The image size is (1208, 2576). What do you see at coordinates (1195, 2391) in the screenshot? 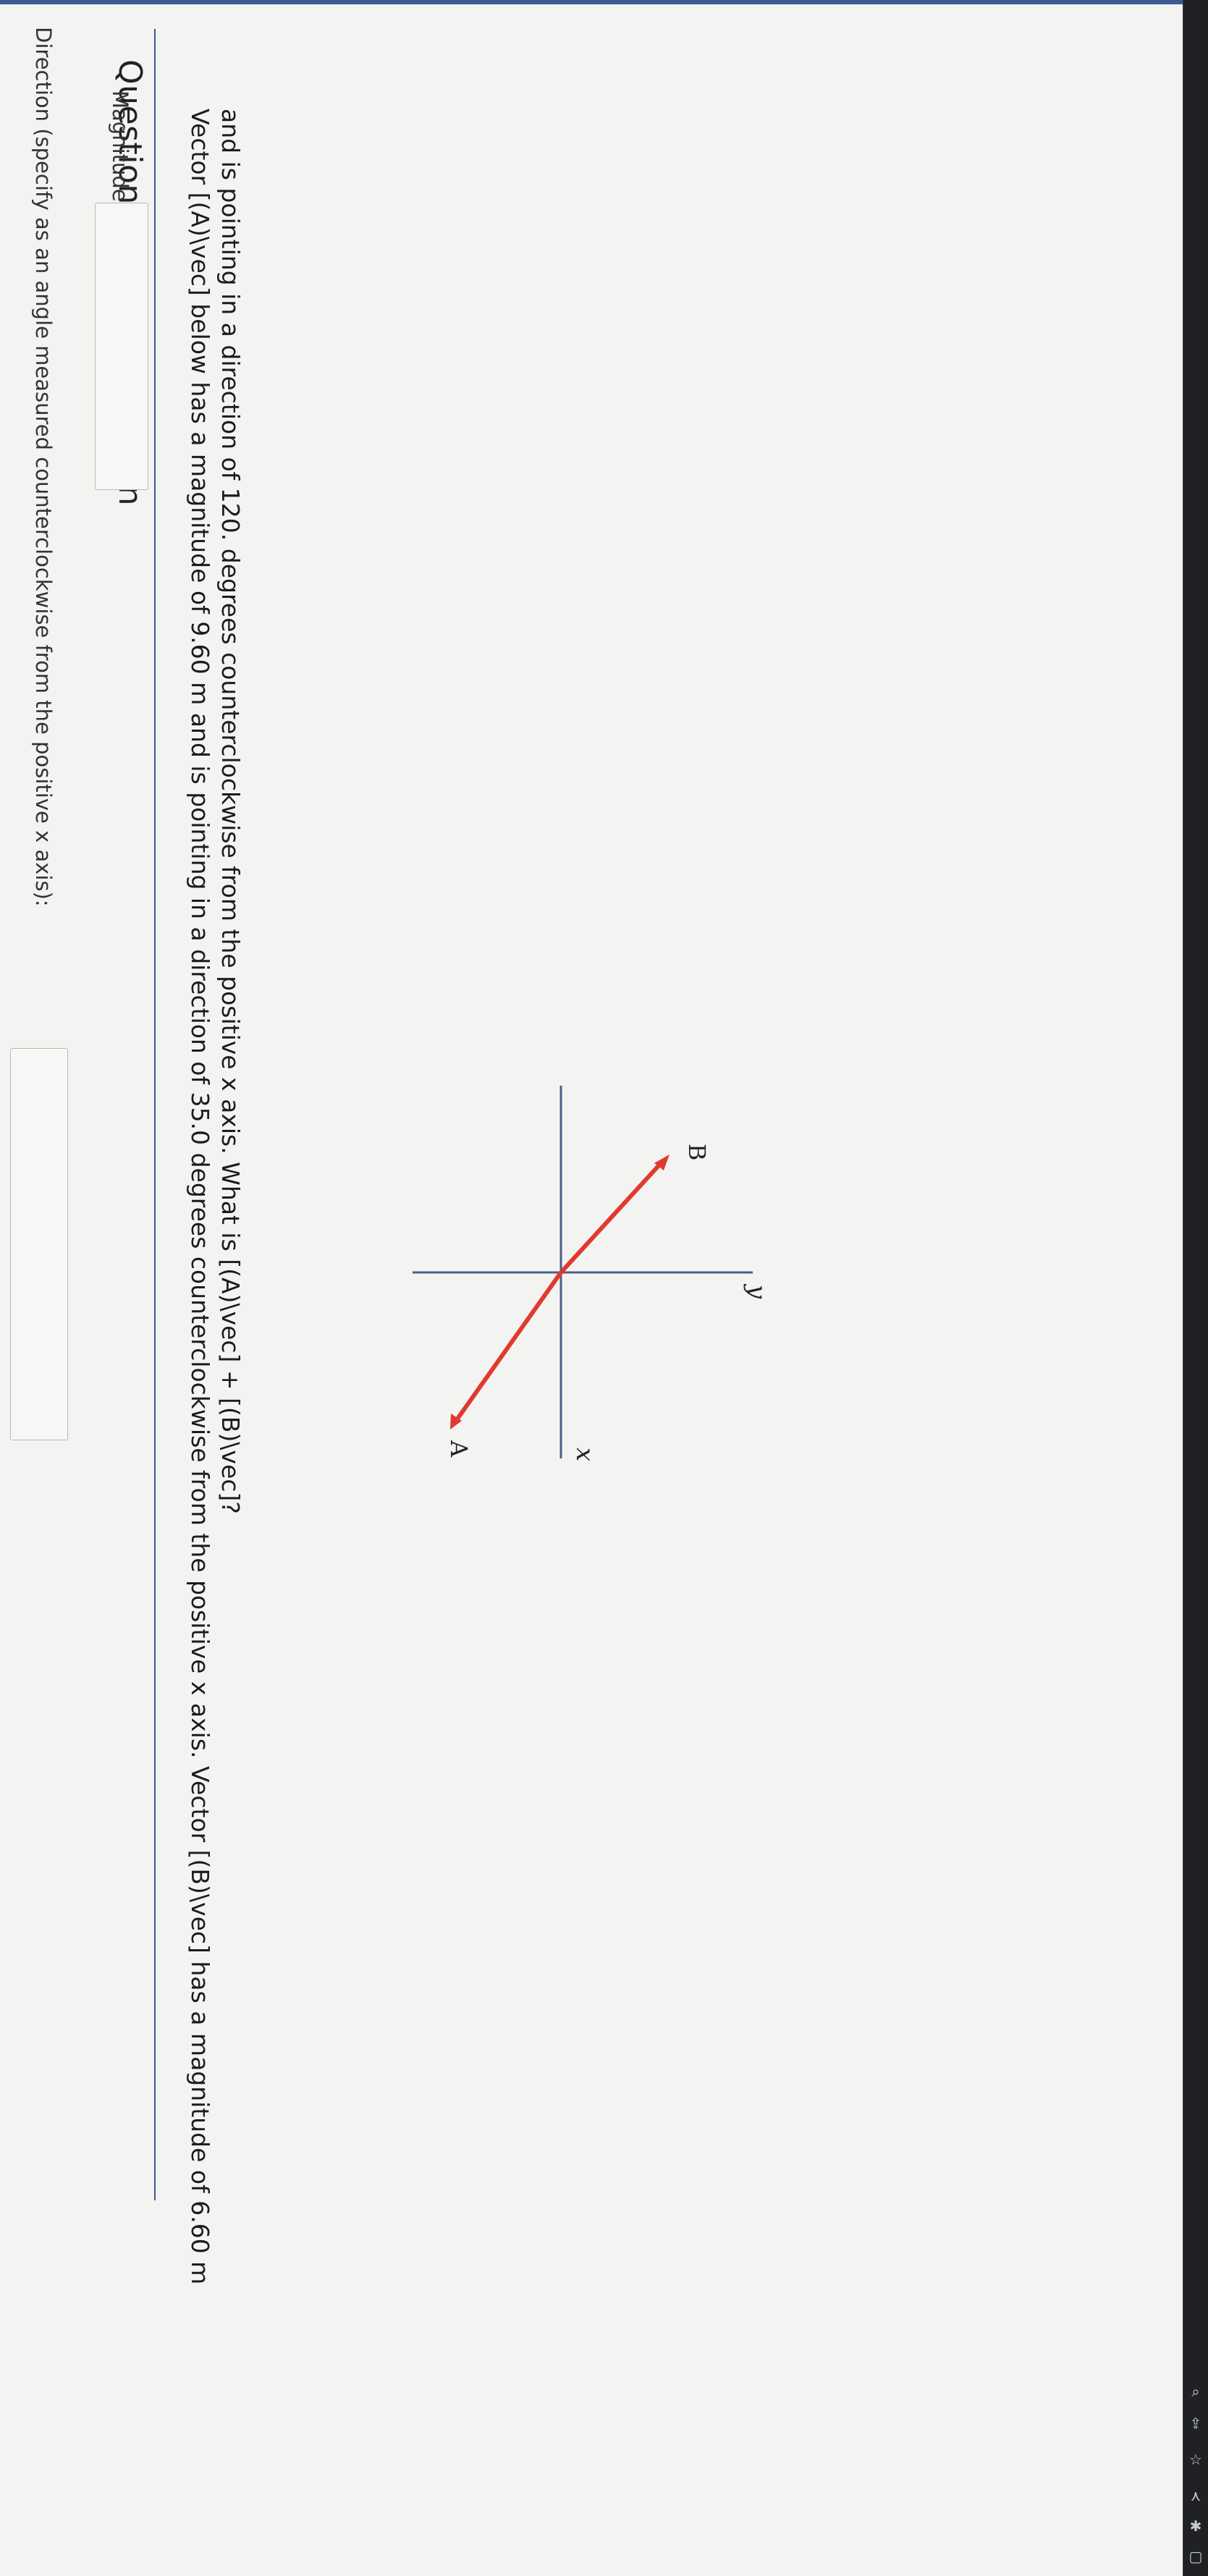
I see `zoom-search-icon: ⌕` at bounding box center [1195, 2391].